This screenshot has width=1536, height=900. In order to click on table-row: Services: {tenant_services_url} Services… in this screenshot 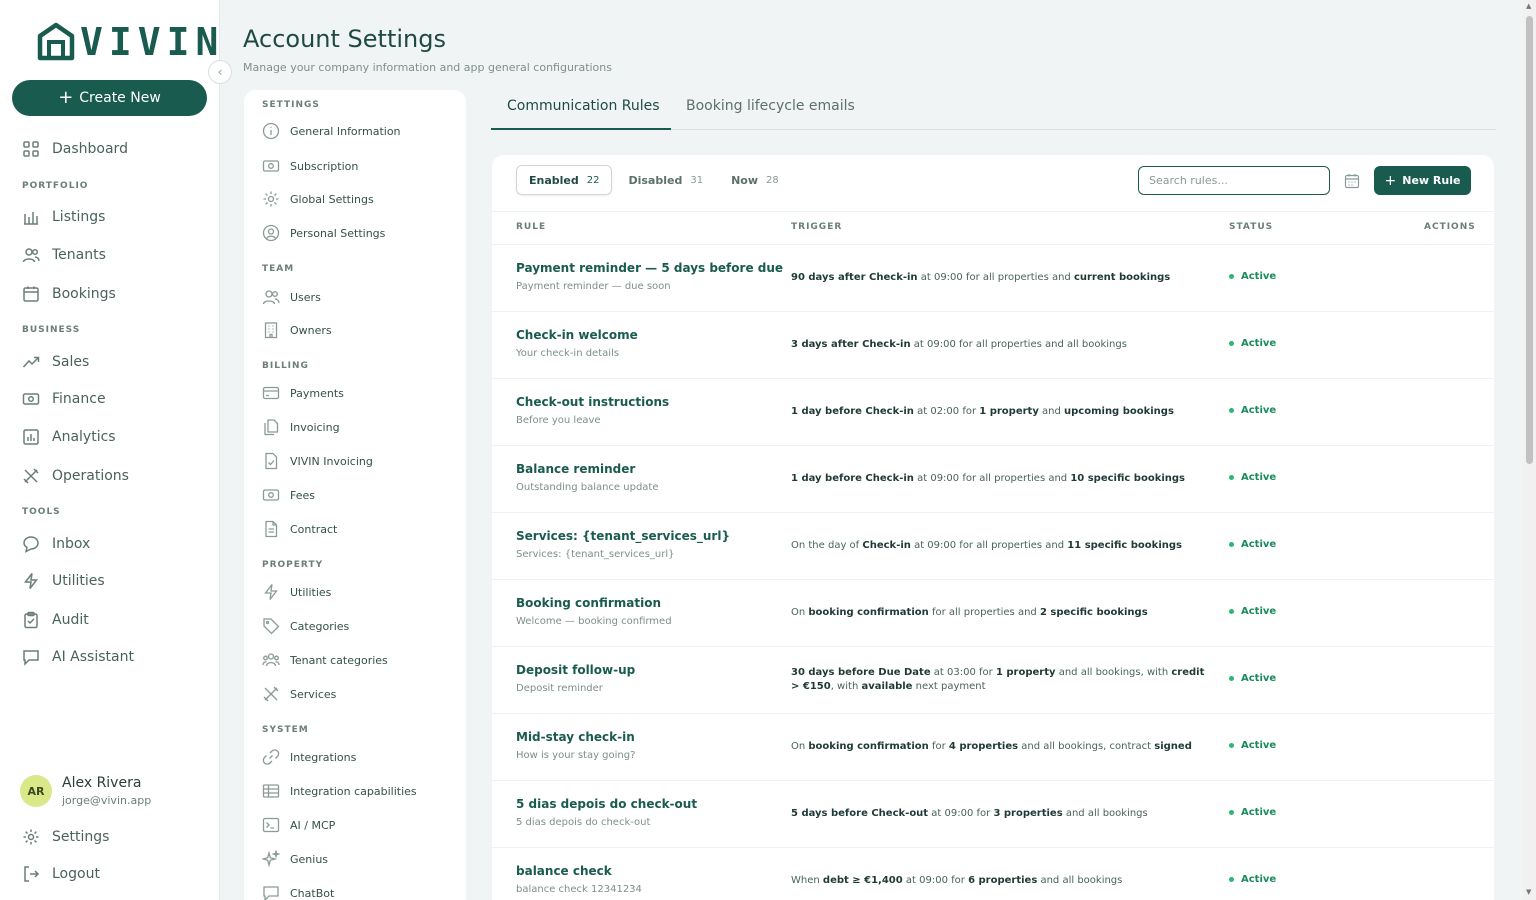, I will do `click(993, 546)`.